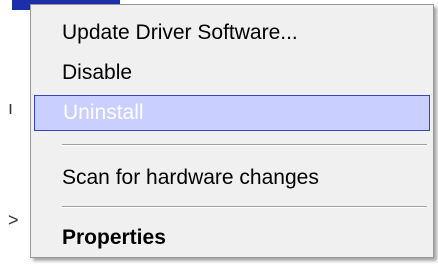  I want to click on menu-item-properties: Properties, so click(232, 238).